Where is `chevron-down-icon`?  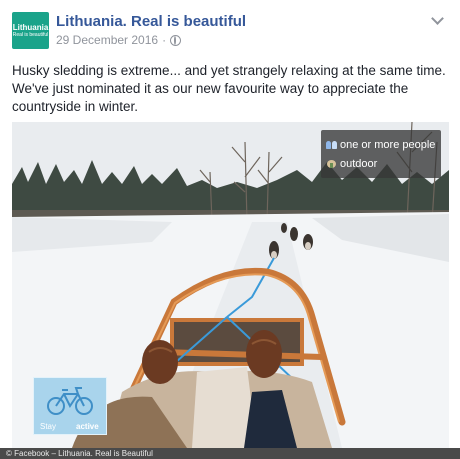
chevron-down-icon is located at coordinates (437, 18).